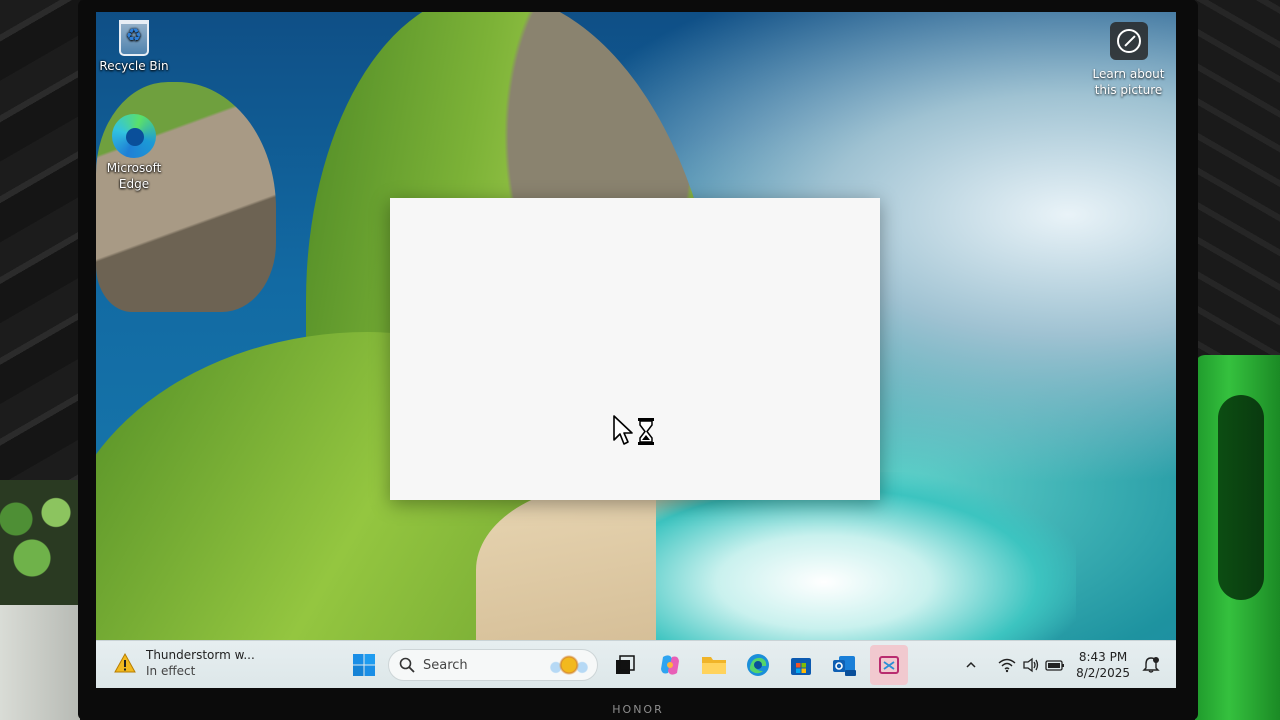  I want to click on copilot-button, so click(670, 665).